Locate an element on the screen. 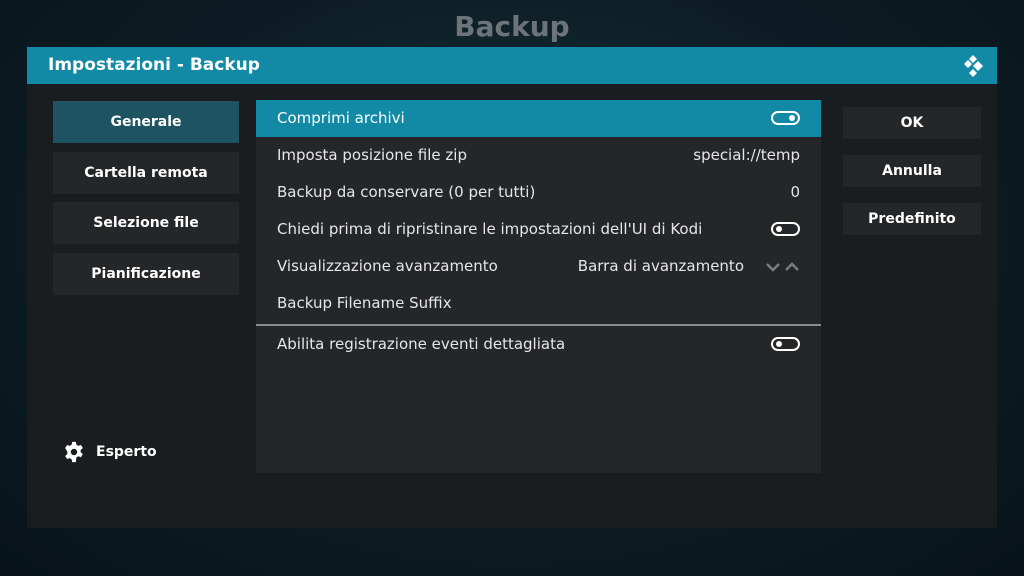  sidebar-item-cartella-remota: Cartella remota is located at coordinates (146, 173).